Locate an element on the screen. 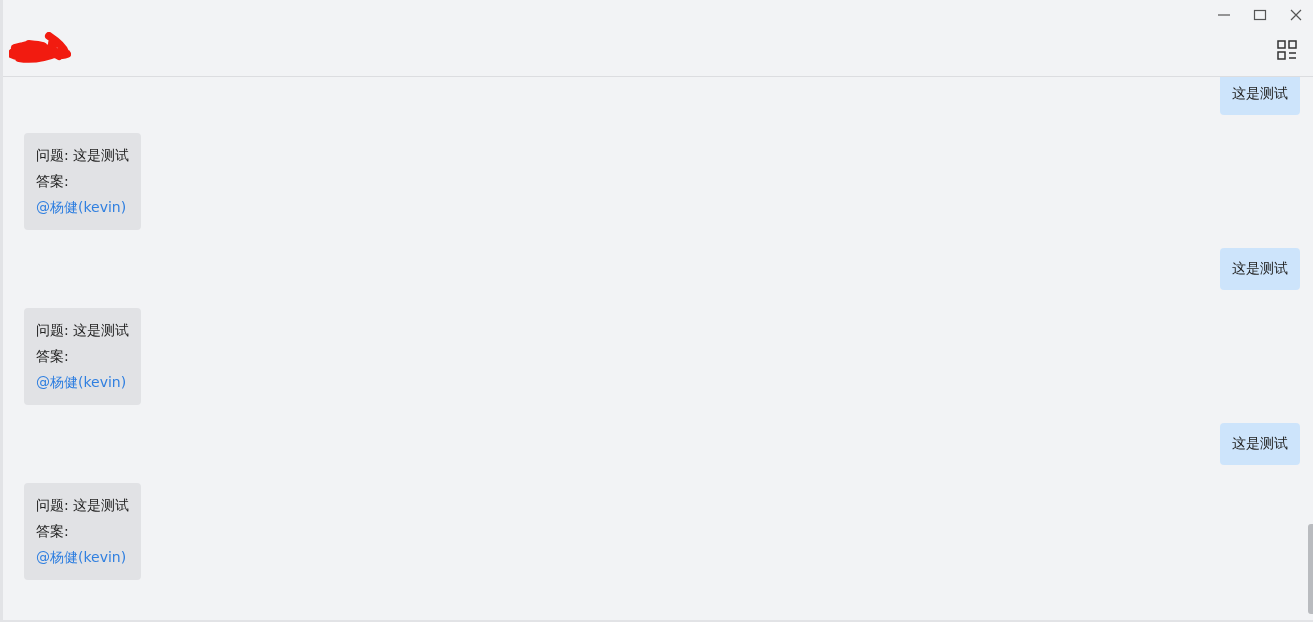  close-icon is located at coordinates (1296, 15).